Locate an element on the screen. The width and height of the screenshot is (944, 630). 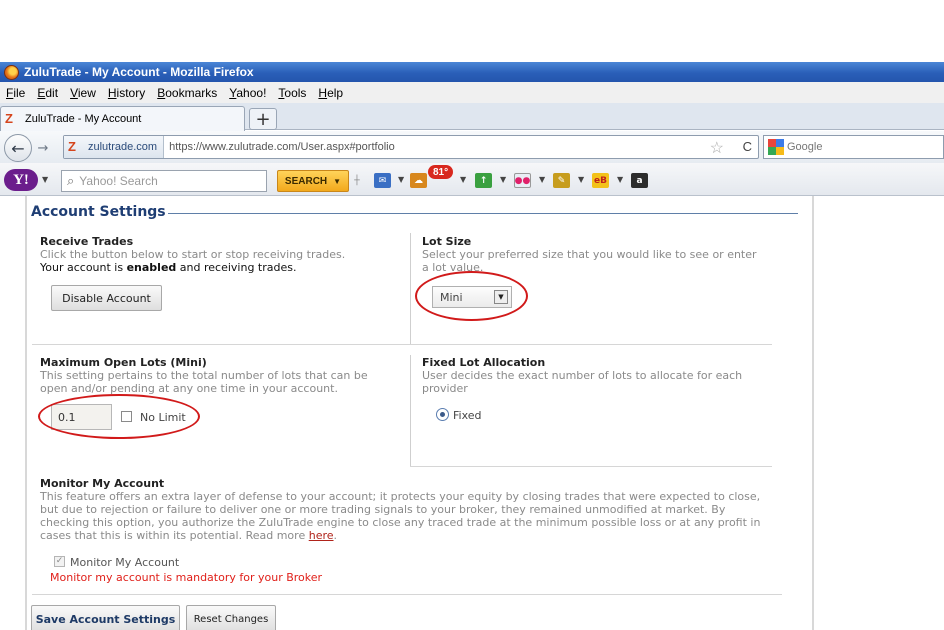
menu-view: View is located at coordinates (83, 93).